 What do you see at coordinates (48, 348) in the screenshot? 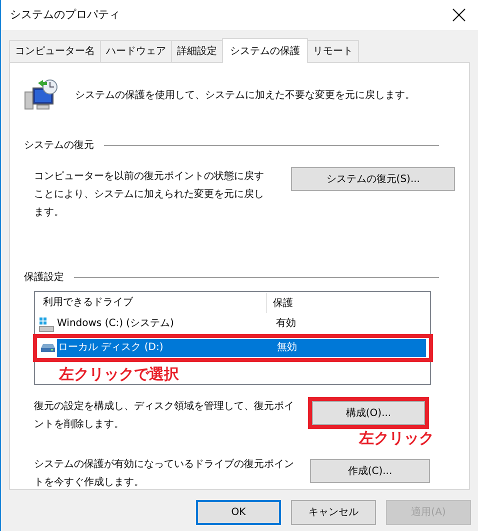
I see `drive-icon` at bounding box center [48, 348].